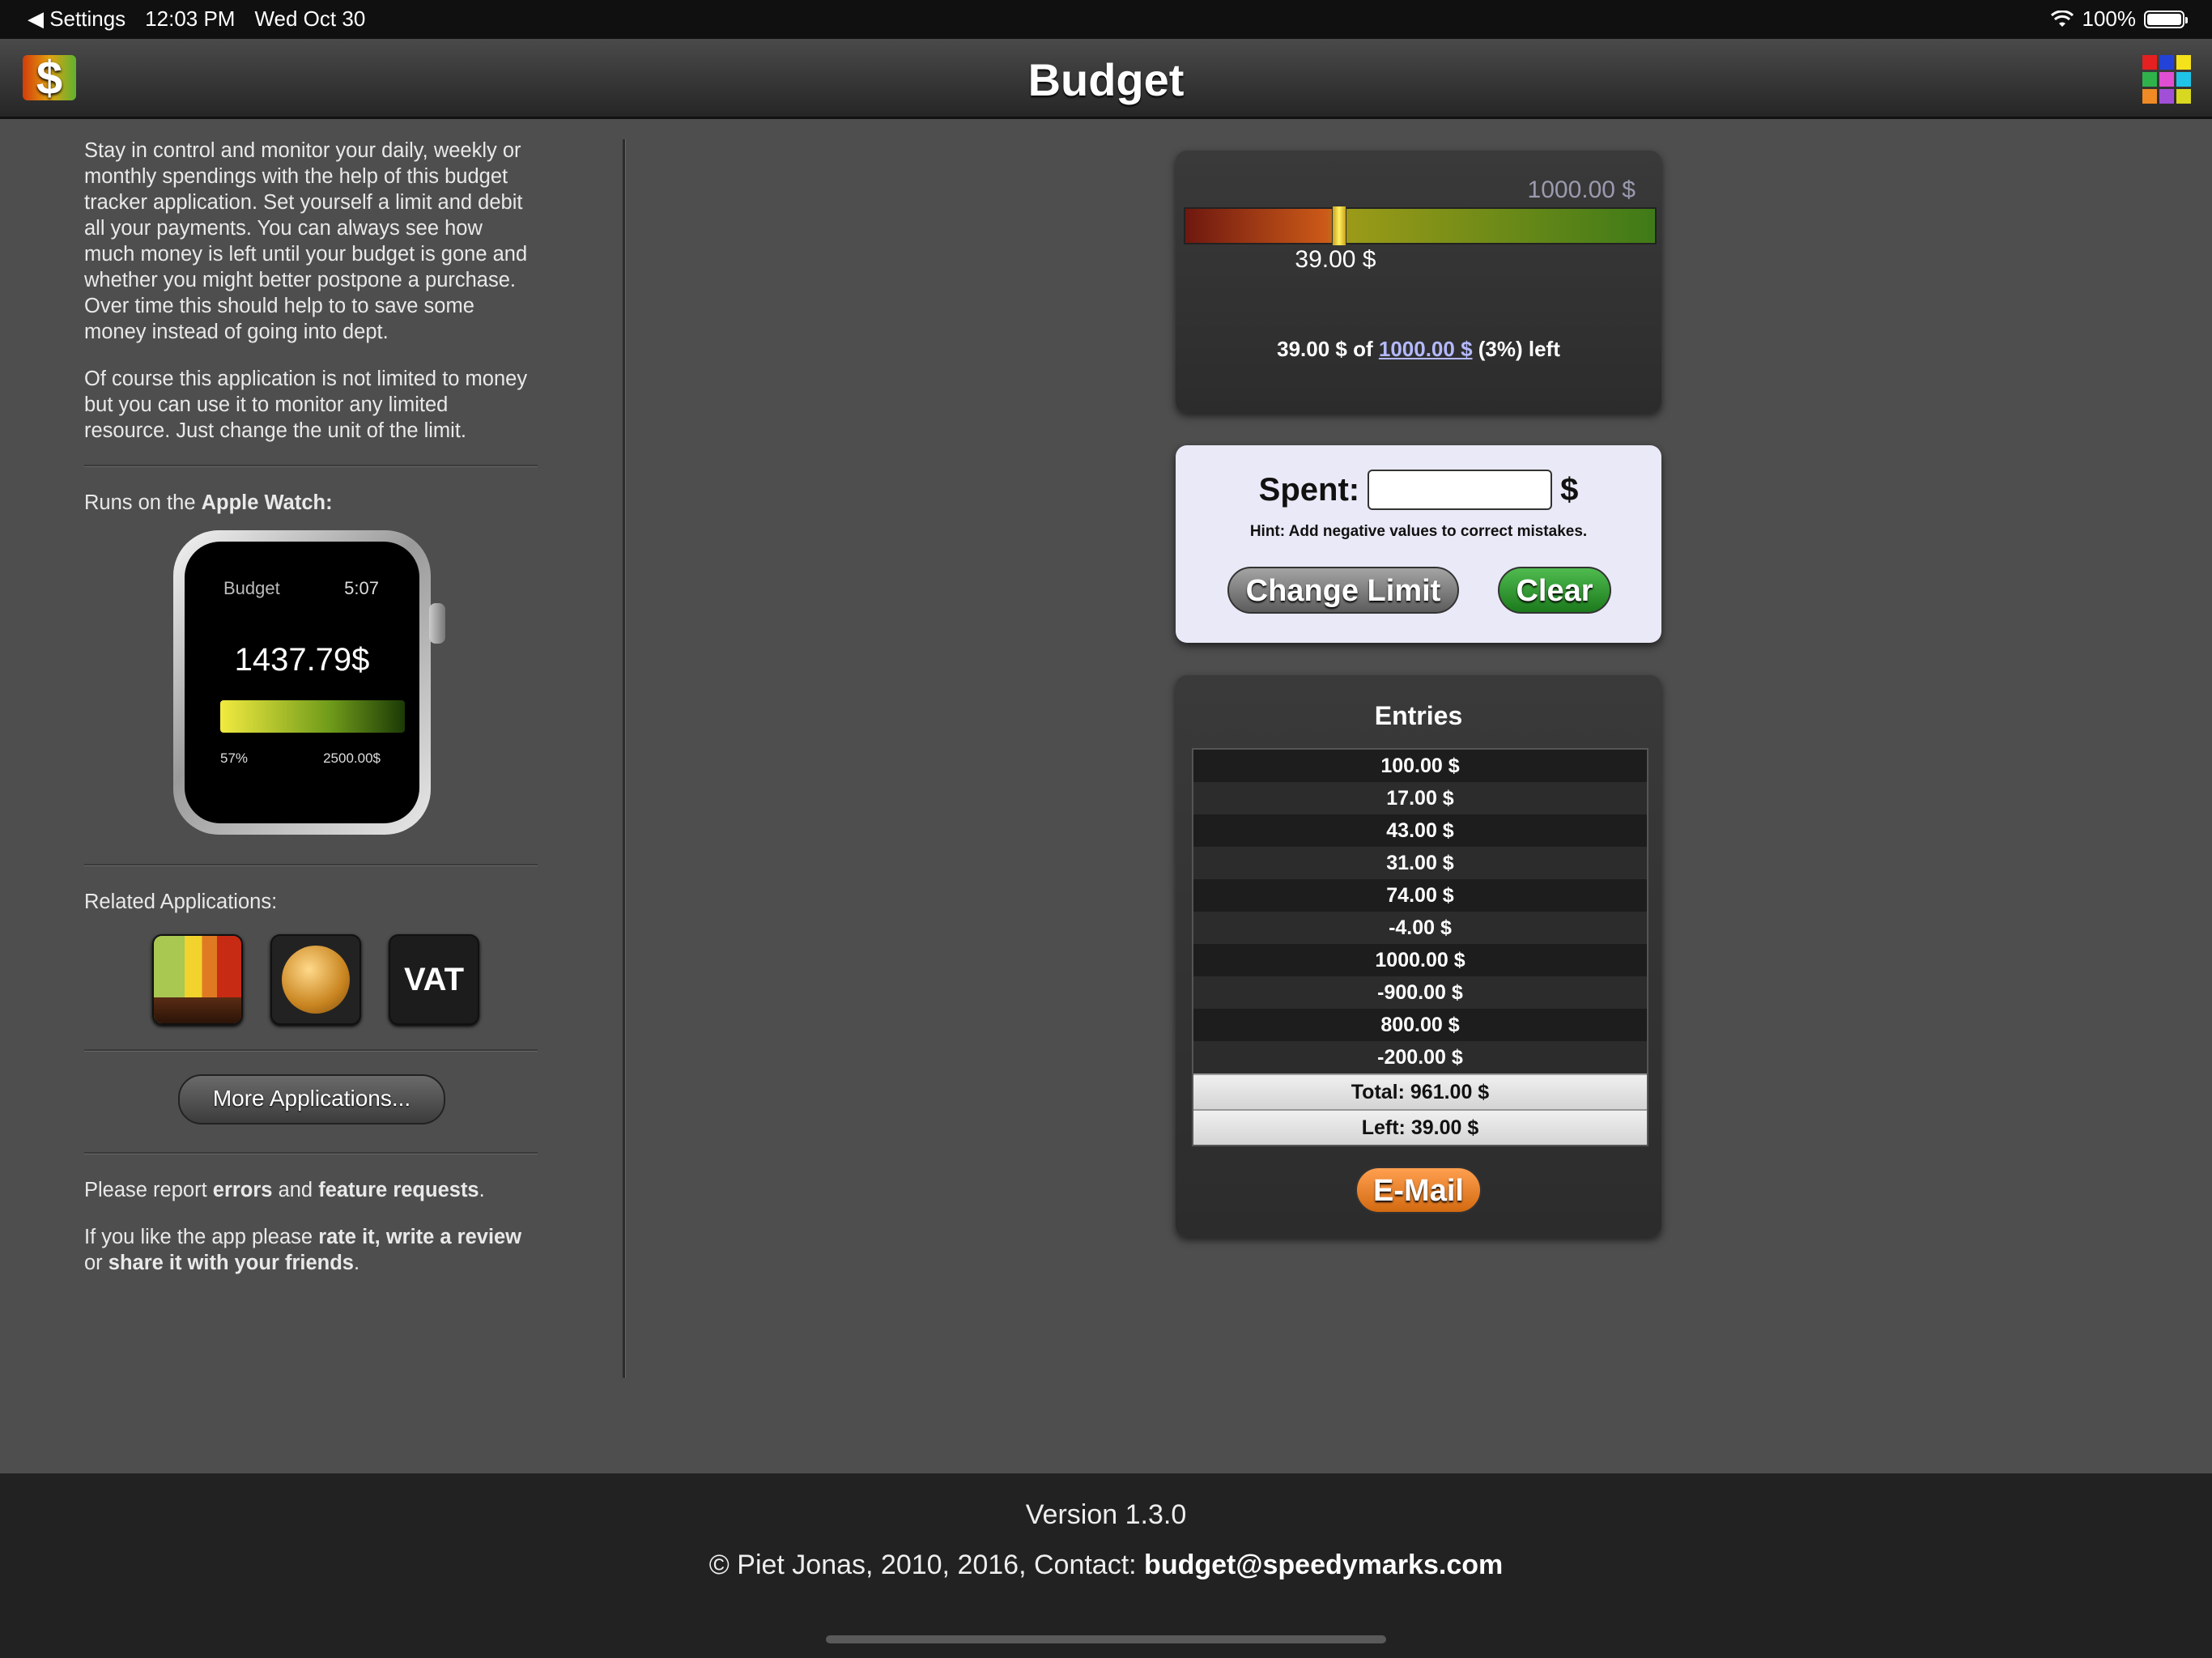  Describe the element at coordinates (420, 1237) in the screenshot. I see `rate-review-link: rate it, write a review` at that location.